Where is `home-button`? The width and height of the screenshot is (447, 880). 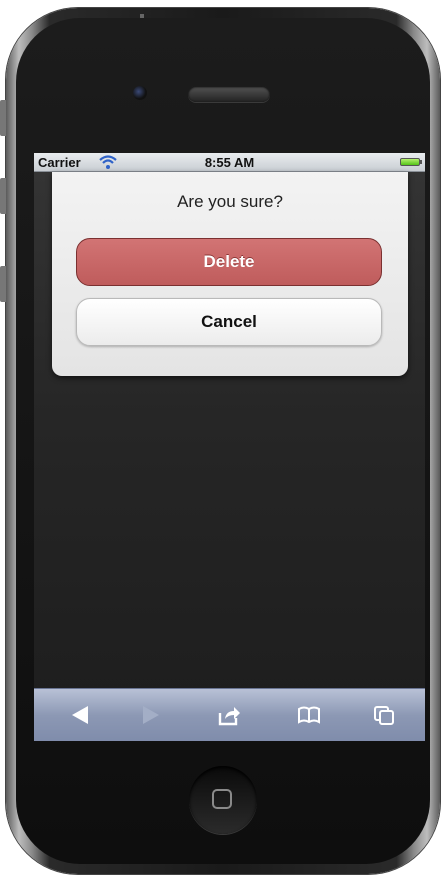
home-button is located at coordinates (223, 800).